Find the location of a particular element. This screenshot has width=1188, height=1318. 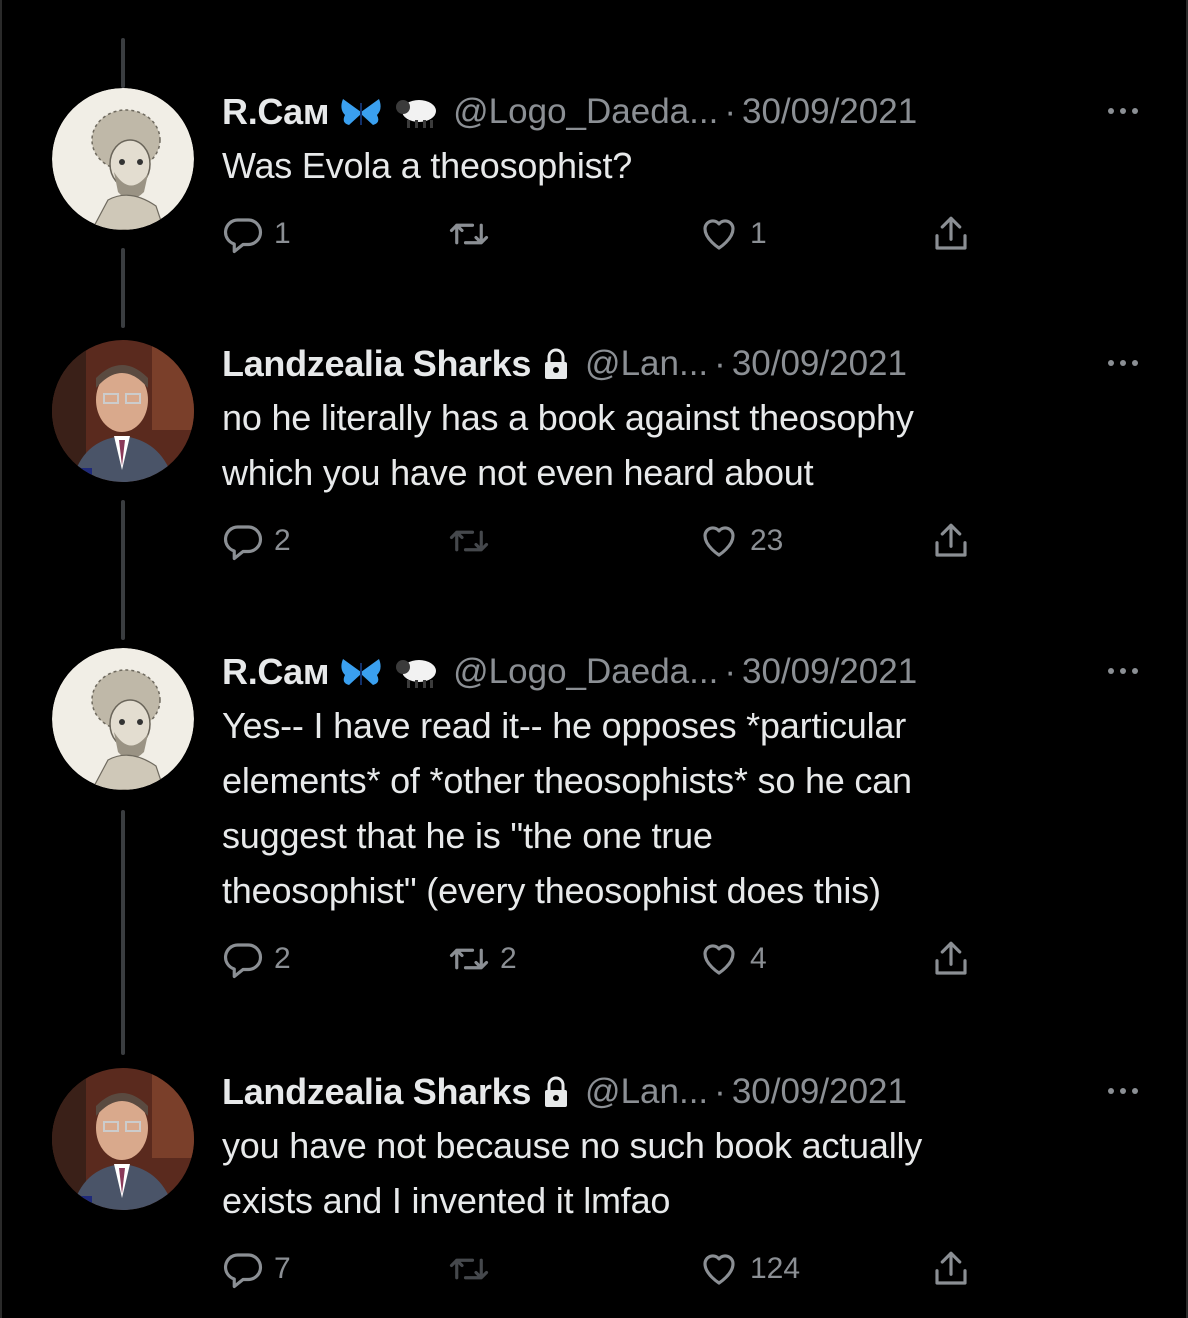

retweet-button: 2 is located at coordinates (482, 959).